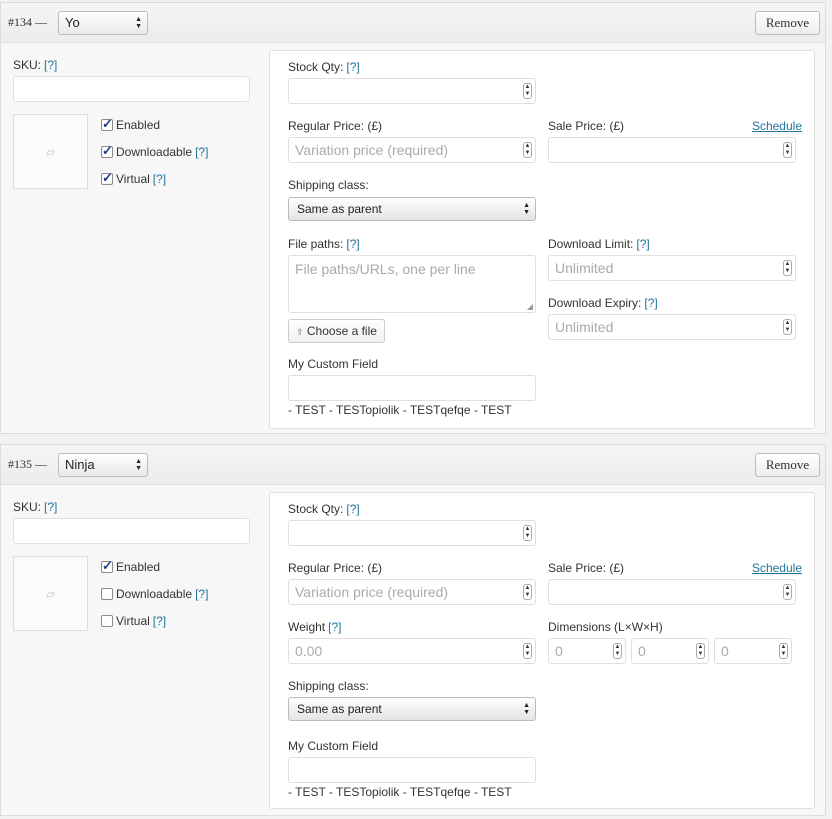 Image resolution: width=832 pixels, height=819 pixels. I want to click on variation-attribute-select: Ninja ▲ ▼, so click(103, 465).